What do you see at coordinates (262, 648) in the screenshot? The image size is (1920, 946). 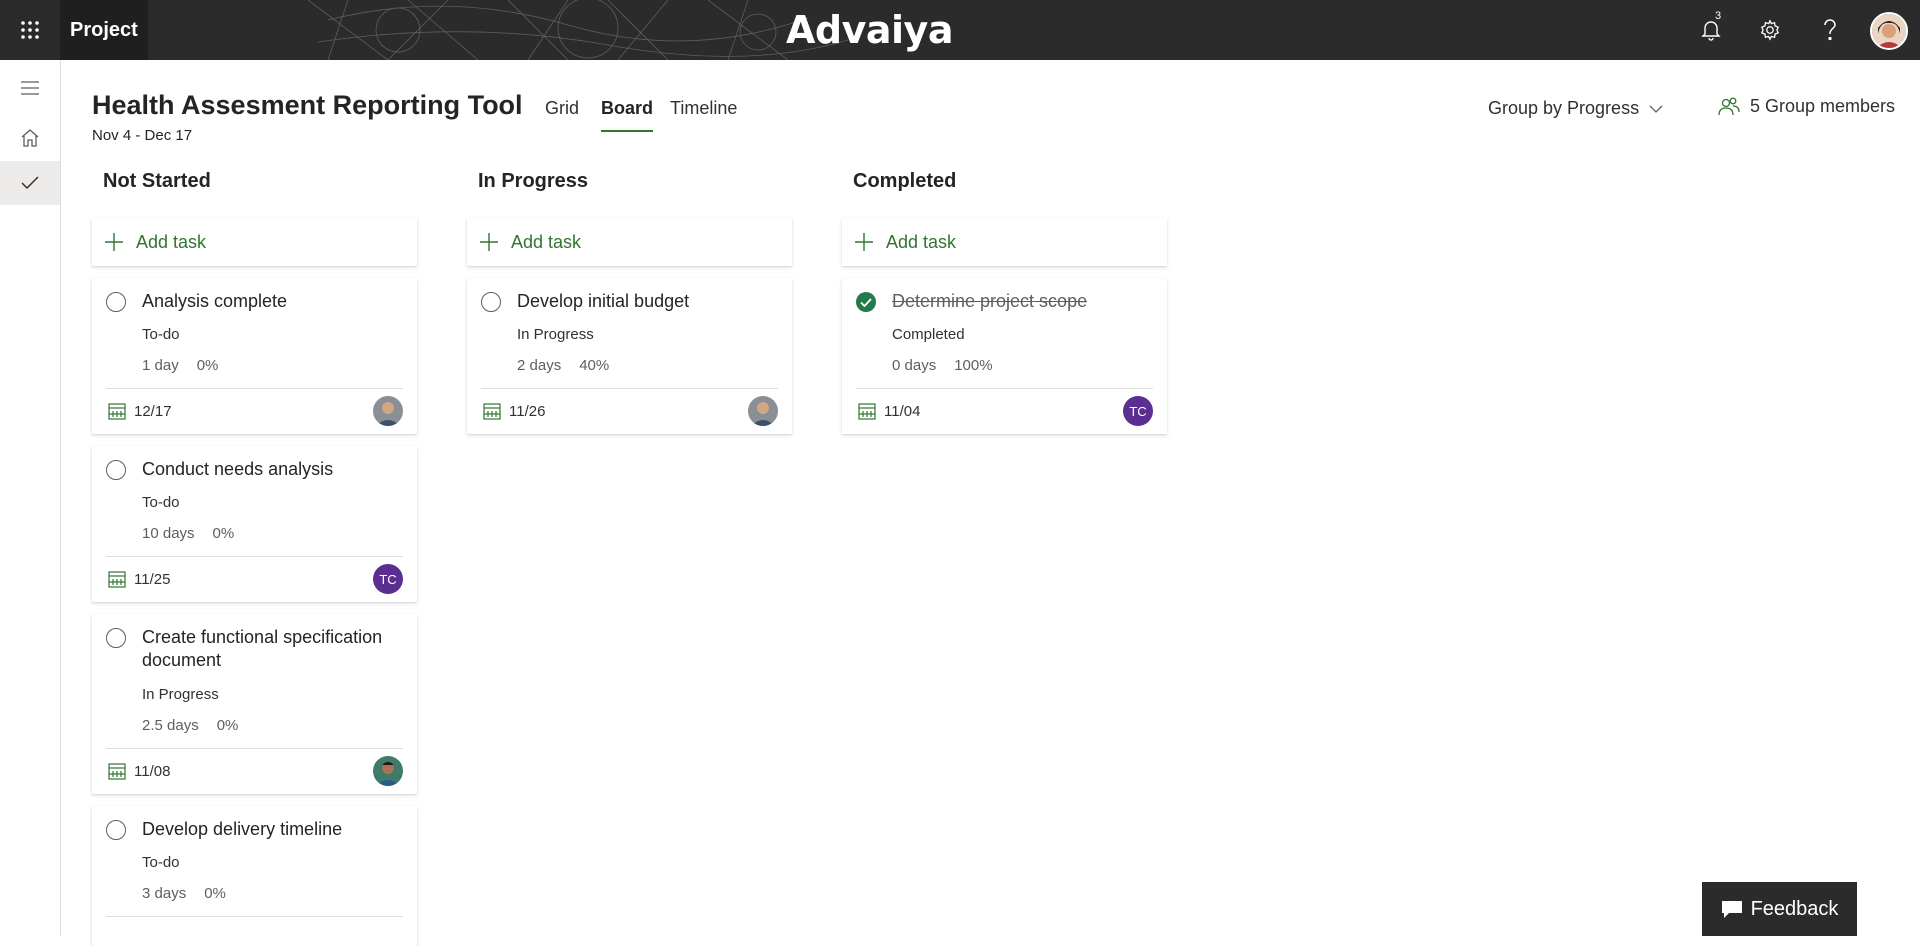 I see `task-name: Create functional specification document` at bounding box center [262, 648].